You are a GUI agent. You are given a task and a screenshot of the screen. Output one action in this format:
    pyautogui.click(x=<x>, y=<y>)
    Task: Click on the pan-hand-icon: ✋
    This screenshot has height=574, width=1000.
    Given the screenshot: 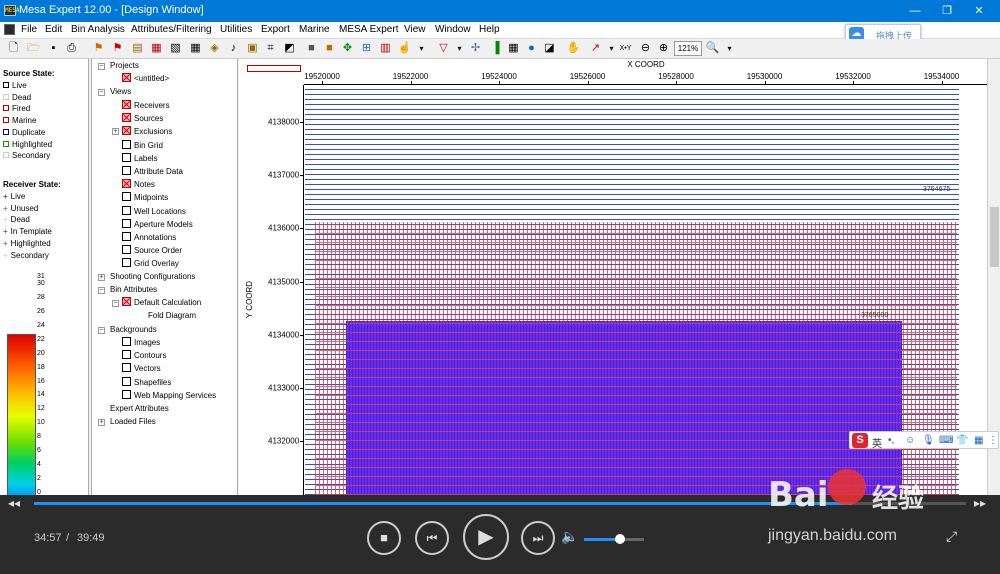 What is the action you would take?
    pyautogui.click(x=573, y=48)
    